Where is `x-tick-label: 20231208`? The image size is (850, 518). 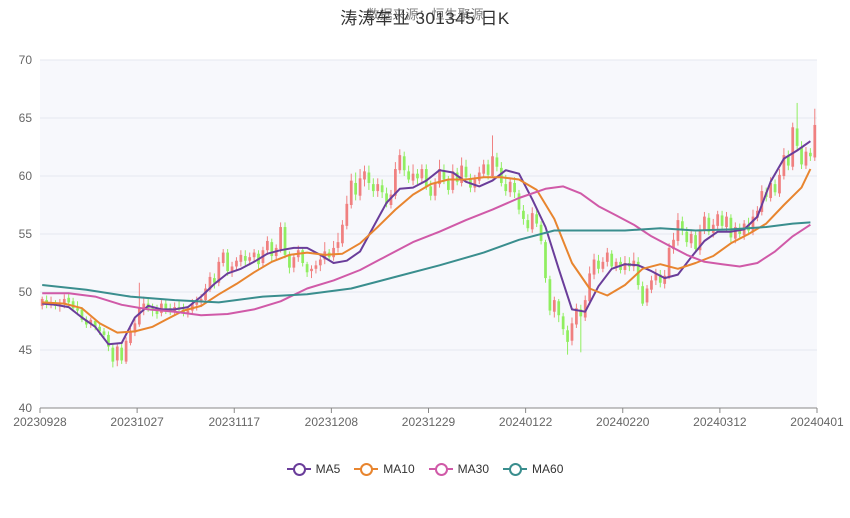 x-tick-label: 20231208 is located at coordinates (332, 422).